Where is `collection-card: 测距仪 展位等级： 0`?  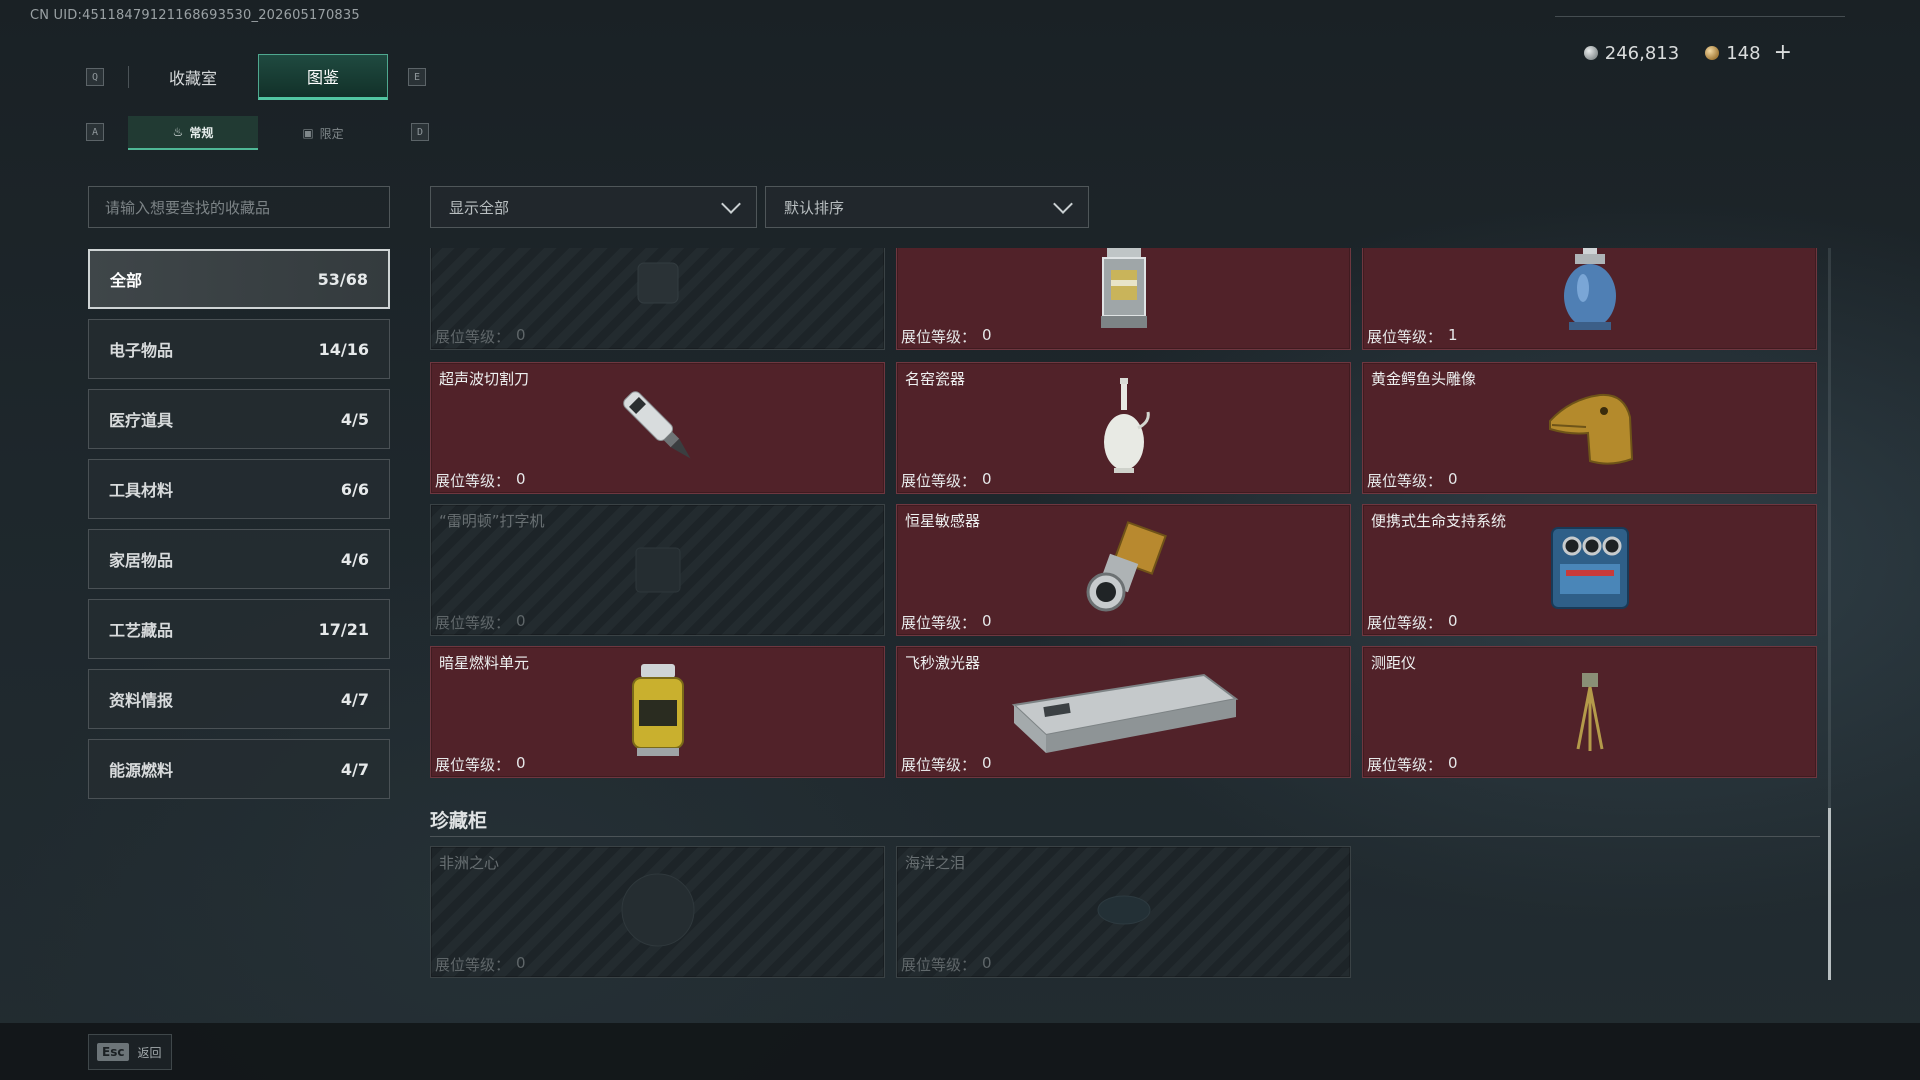
collection-card: 测距仪 展位等级： 0 is located at coordinates (1589, 712).